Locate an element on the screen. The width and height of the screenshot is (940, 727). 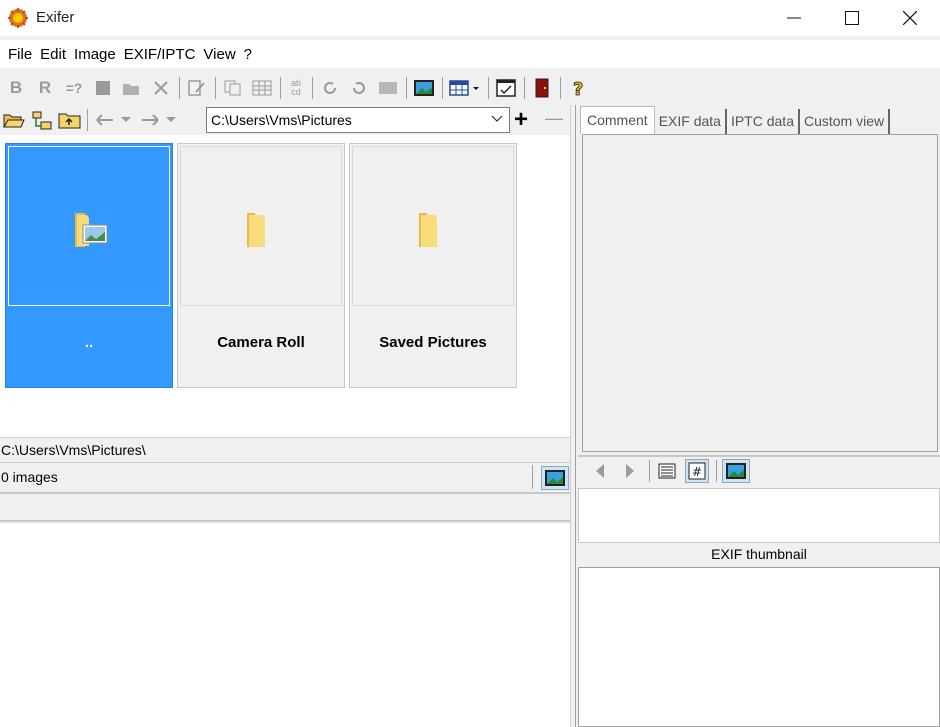
delete-button is located at coordinates (161, 88).